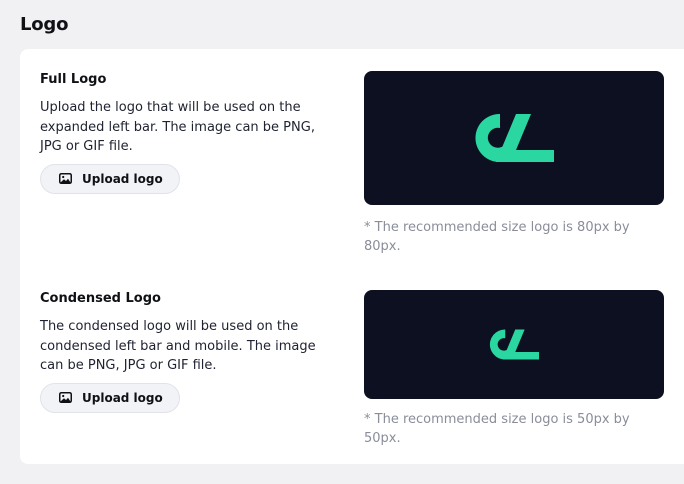 This screenshot has height=484, width=684. I want to click on full-logo-upload-label: Upload logo, so click(122, 178).